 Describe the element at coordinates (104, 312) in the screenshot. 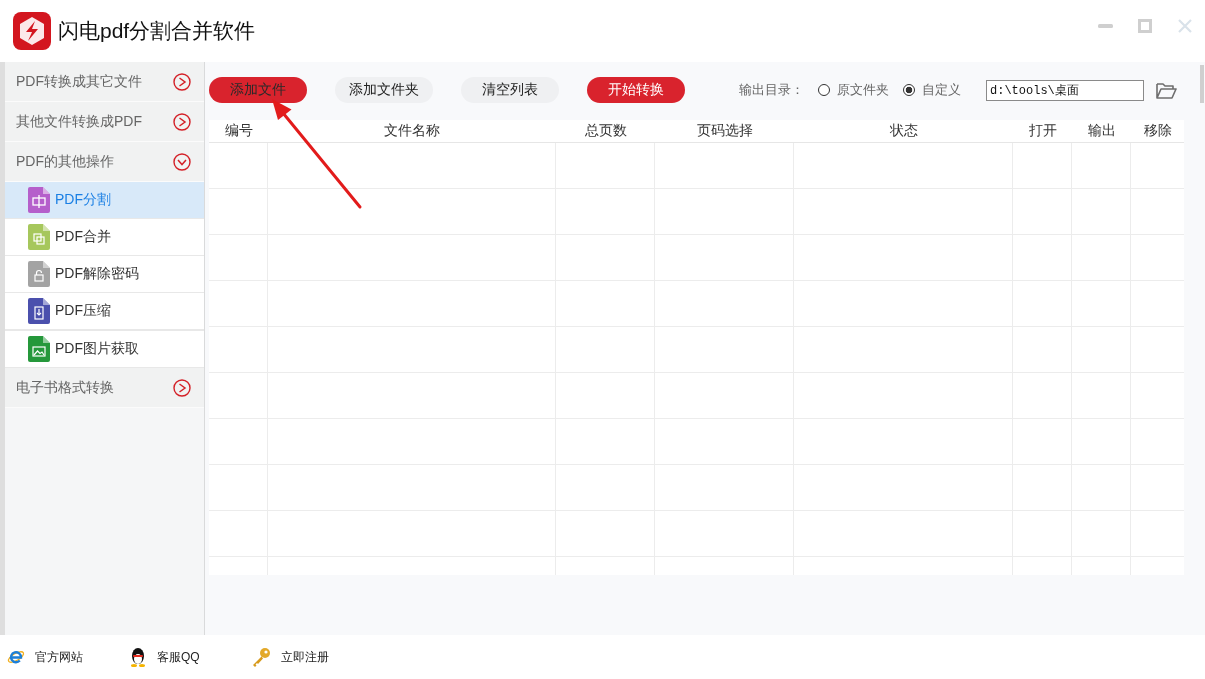

I see `sidebar-item: PDF压缩` at that location.